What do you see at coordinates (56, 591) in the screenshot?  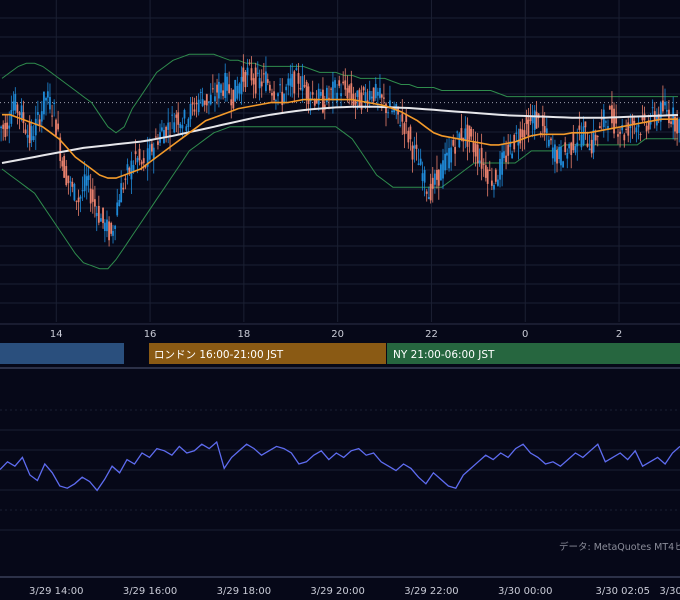 I see `time-x-tick: 3/29 14:00` at bounding box center [56, 591].